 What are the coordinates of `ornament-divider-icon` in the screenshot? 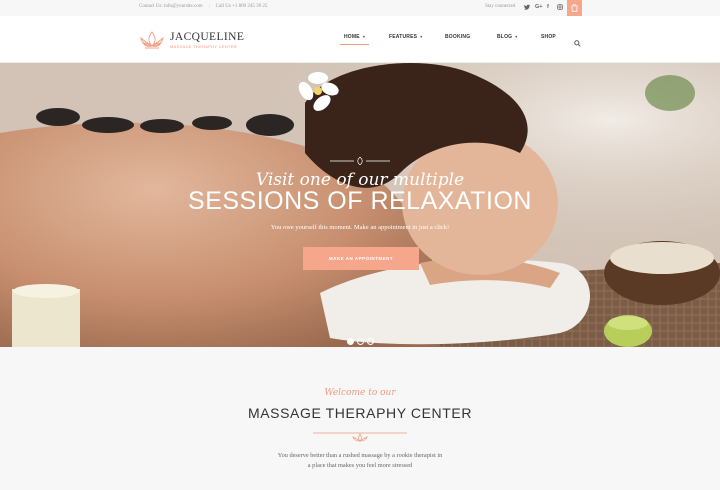 It's located at (360, 161).